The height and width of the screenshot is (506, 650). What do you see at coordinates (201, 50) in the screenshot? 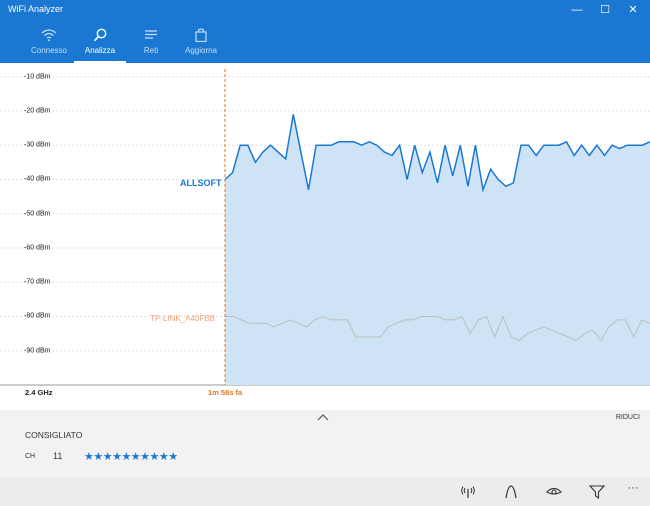
I see `tab-aggiorna-label: Aggiorna` at bounding box center [201, 50].